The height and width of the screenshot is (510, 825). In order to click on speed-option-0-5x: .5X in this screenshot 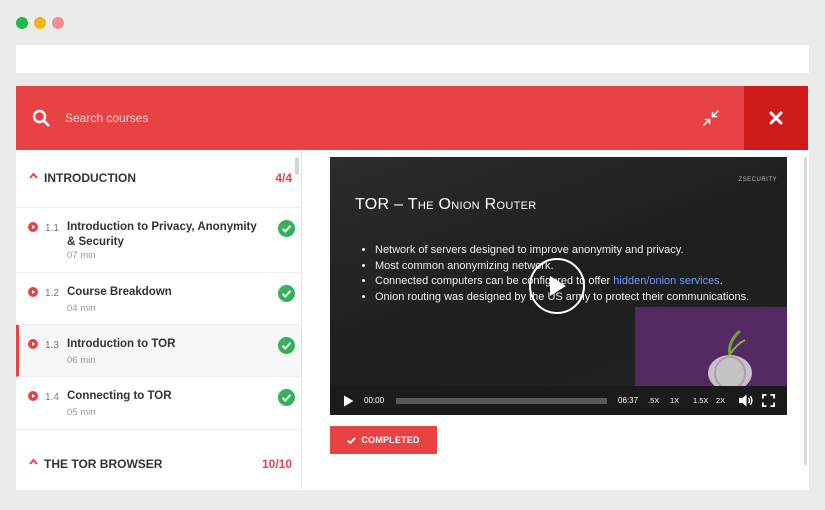, I will do `click(653, 400)`.